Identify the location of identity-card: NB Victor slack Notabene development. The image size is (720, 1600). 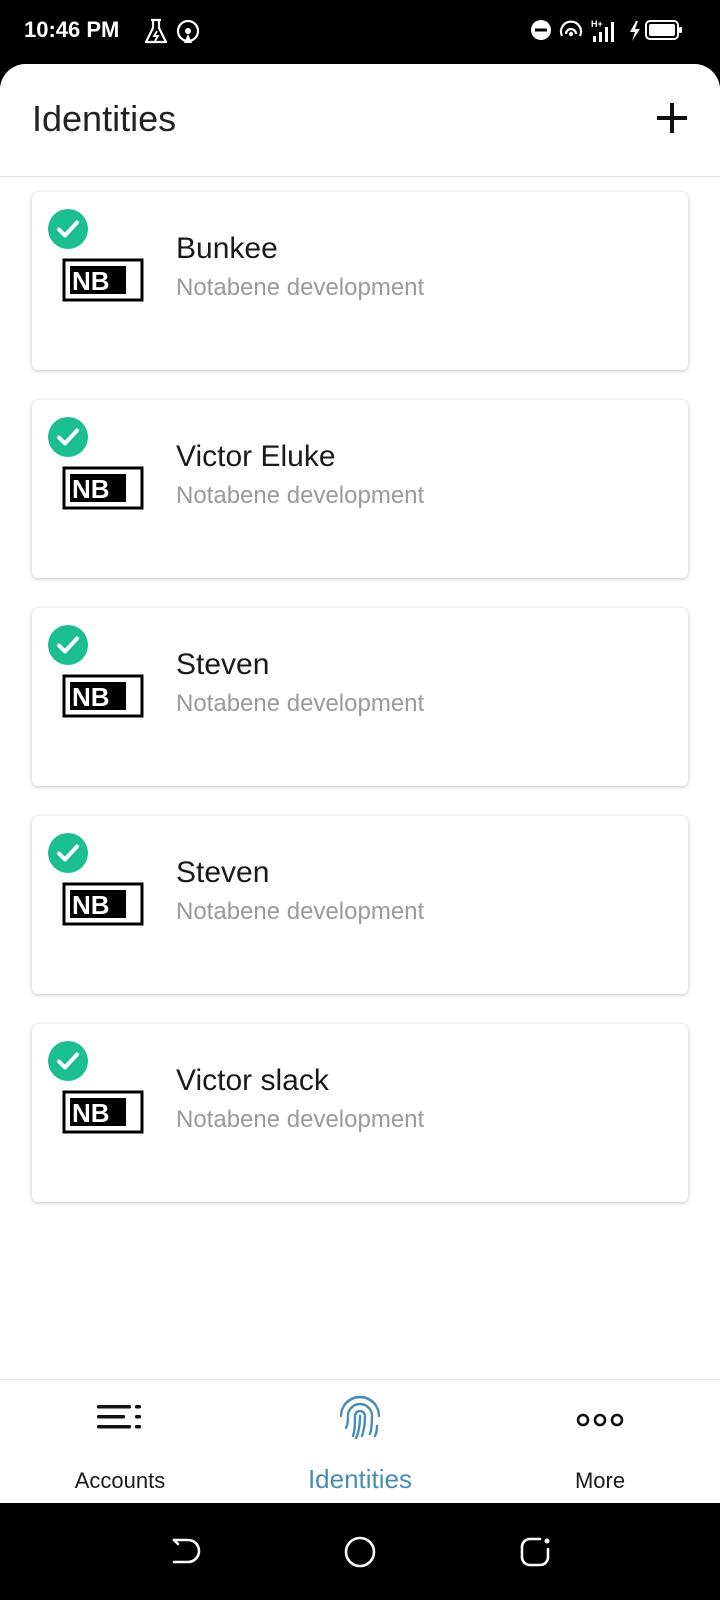
(360, 1113).